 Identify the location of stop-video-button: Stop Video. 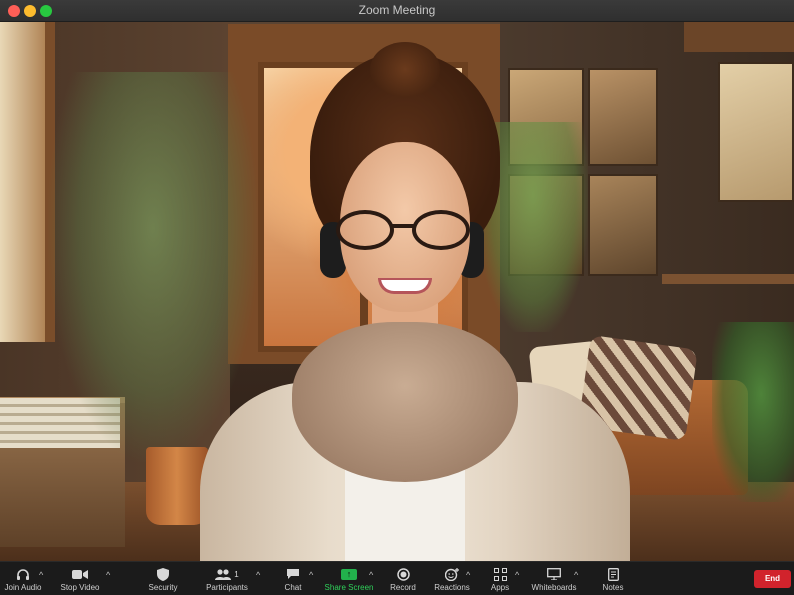
(80, 578).